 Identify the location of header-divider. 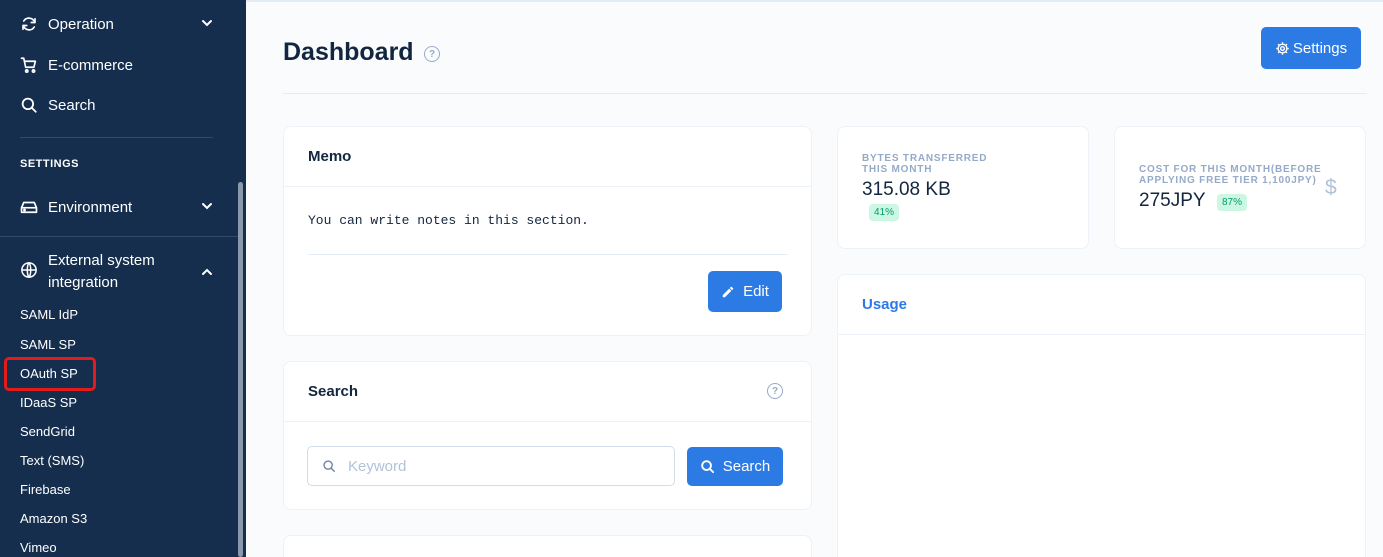
(825, 93).